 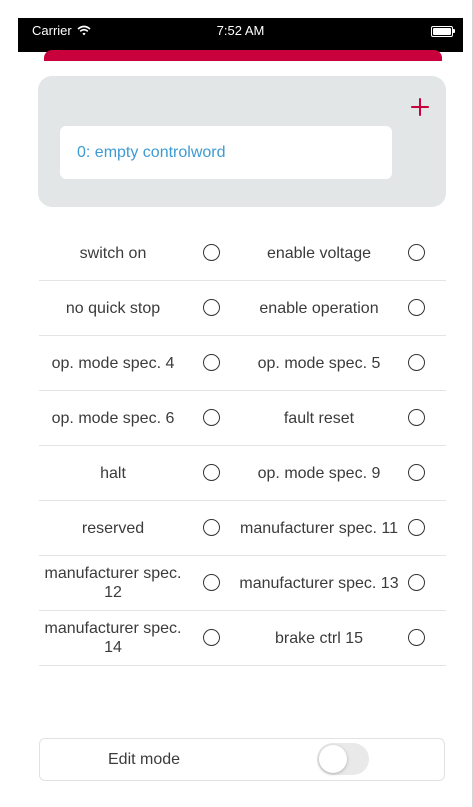 What do you see at coordinates (226, 152) in the screenshot?
I see `controlword-value-field: 0: empty controlword` at bounding box center [226, 152].